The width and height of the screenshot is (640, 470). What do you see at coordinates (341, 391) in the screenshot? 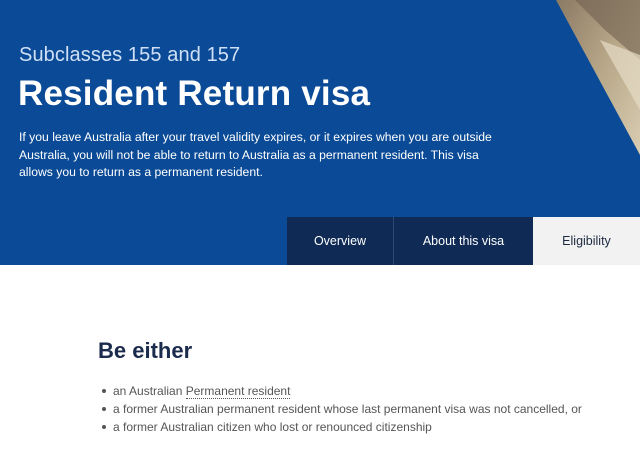
I see `list-item: an Australian Permanent resident` at bounding box center [341, 391].